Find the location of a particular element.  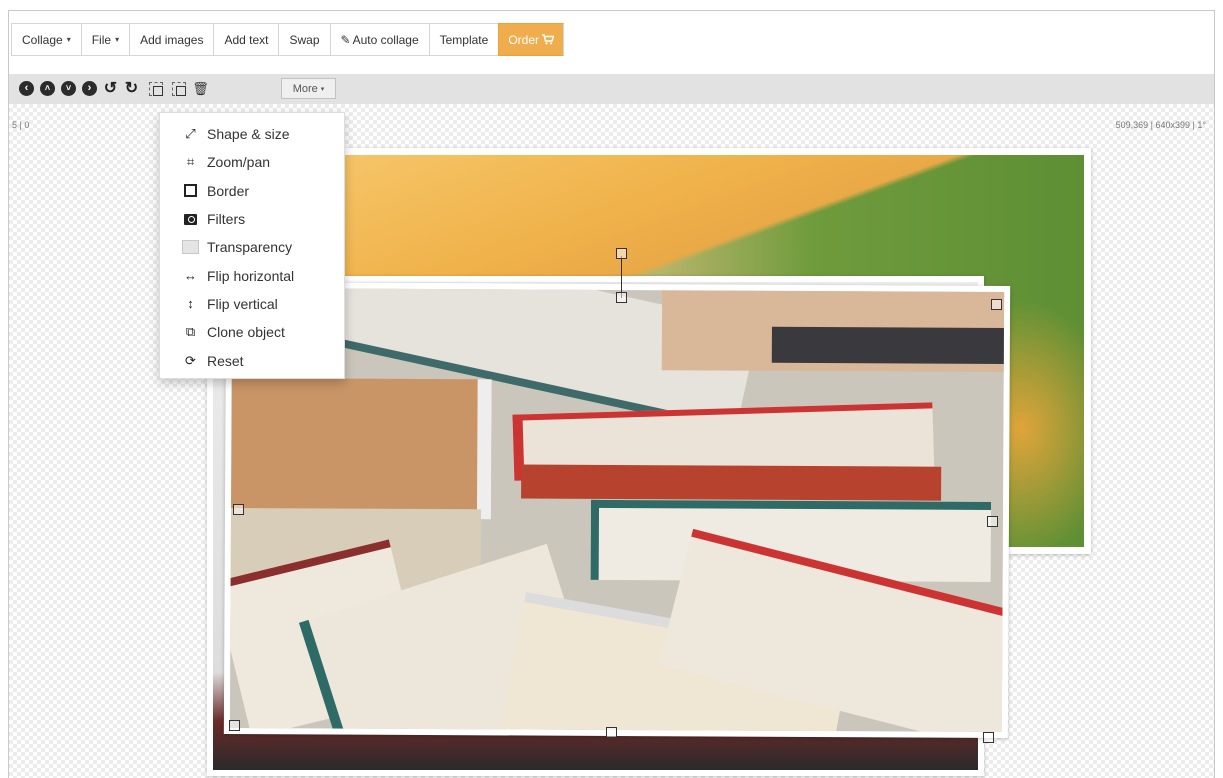

resize-handle-left is located at coordinates (238, 509).